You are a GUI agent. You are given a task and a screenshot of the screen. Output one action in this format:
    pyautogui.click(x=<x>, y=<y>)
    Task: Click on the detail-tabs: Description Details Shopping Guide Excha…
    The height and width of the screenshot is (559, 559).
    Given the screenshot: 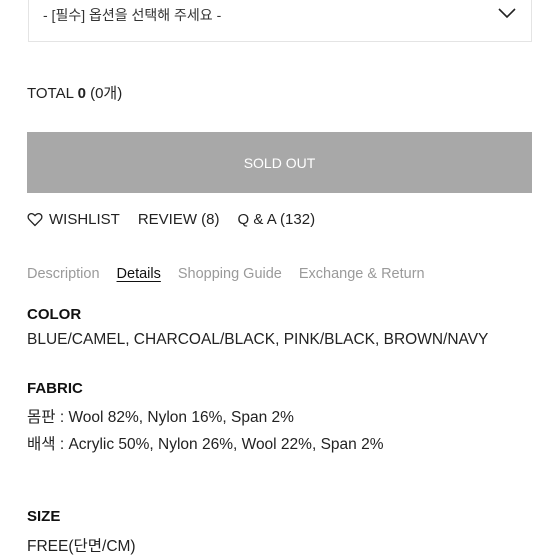 What is the action you would take?
    pyautogui.click(x=234, y=274)
    